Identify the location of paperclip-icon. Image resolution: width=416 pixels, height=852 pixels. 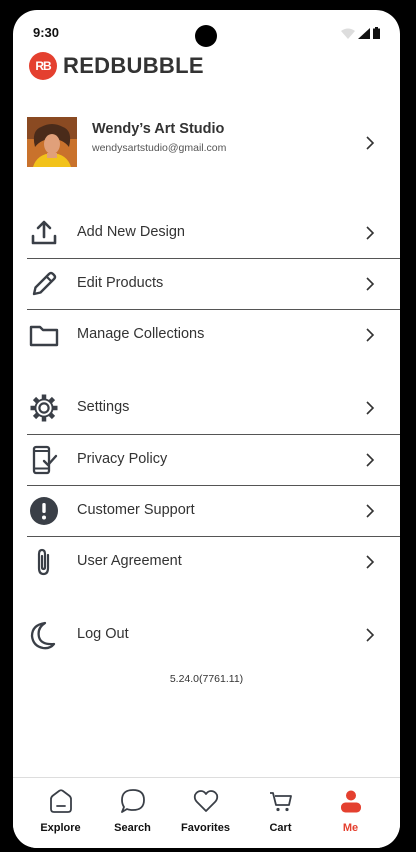
(43, 562).